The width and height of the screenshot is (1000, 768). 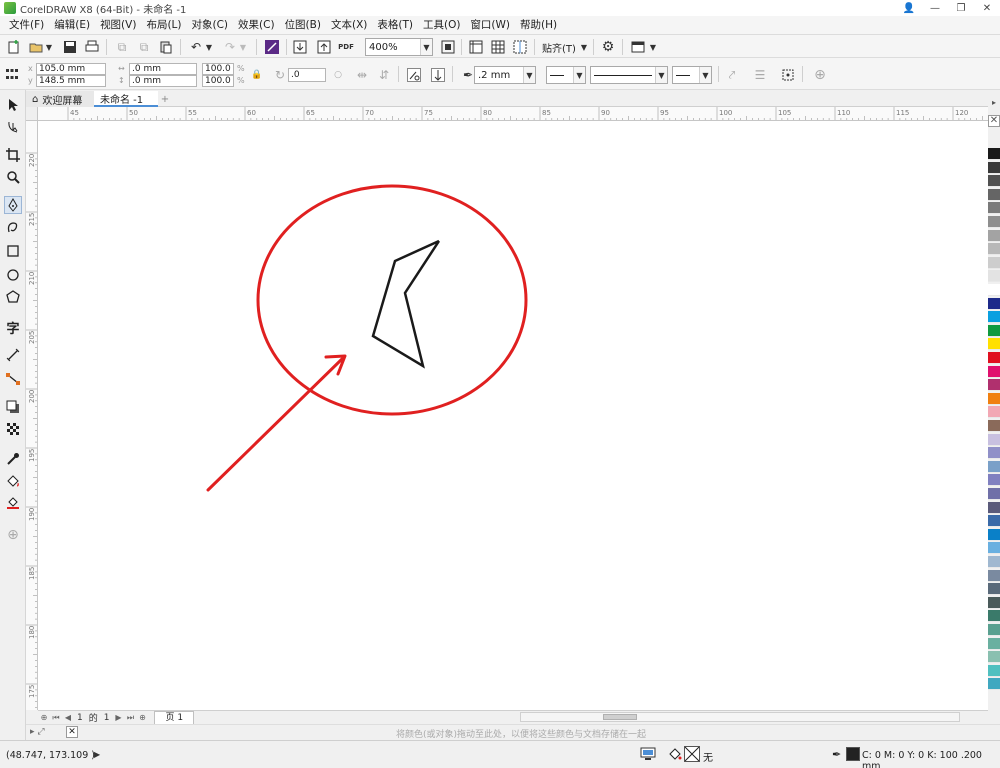 I want to click on previous-page-icon: ◀, so click(x=68, y=717).